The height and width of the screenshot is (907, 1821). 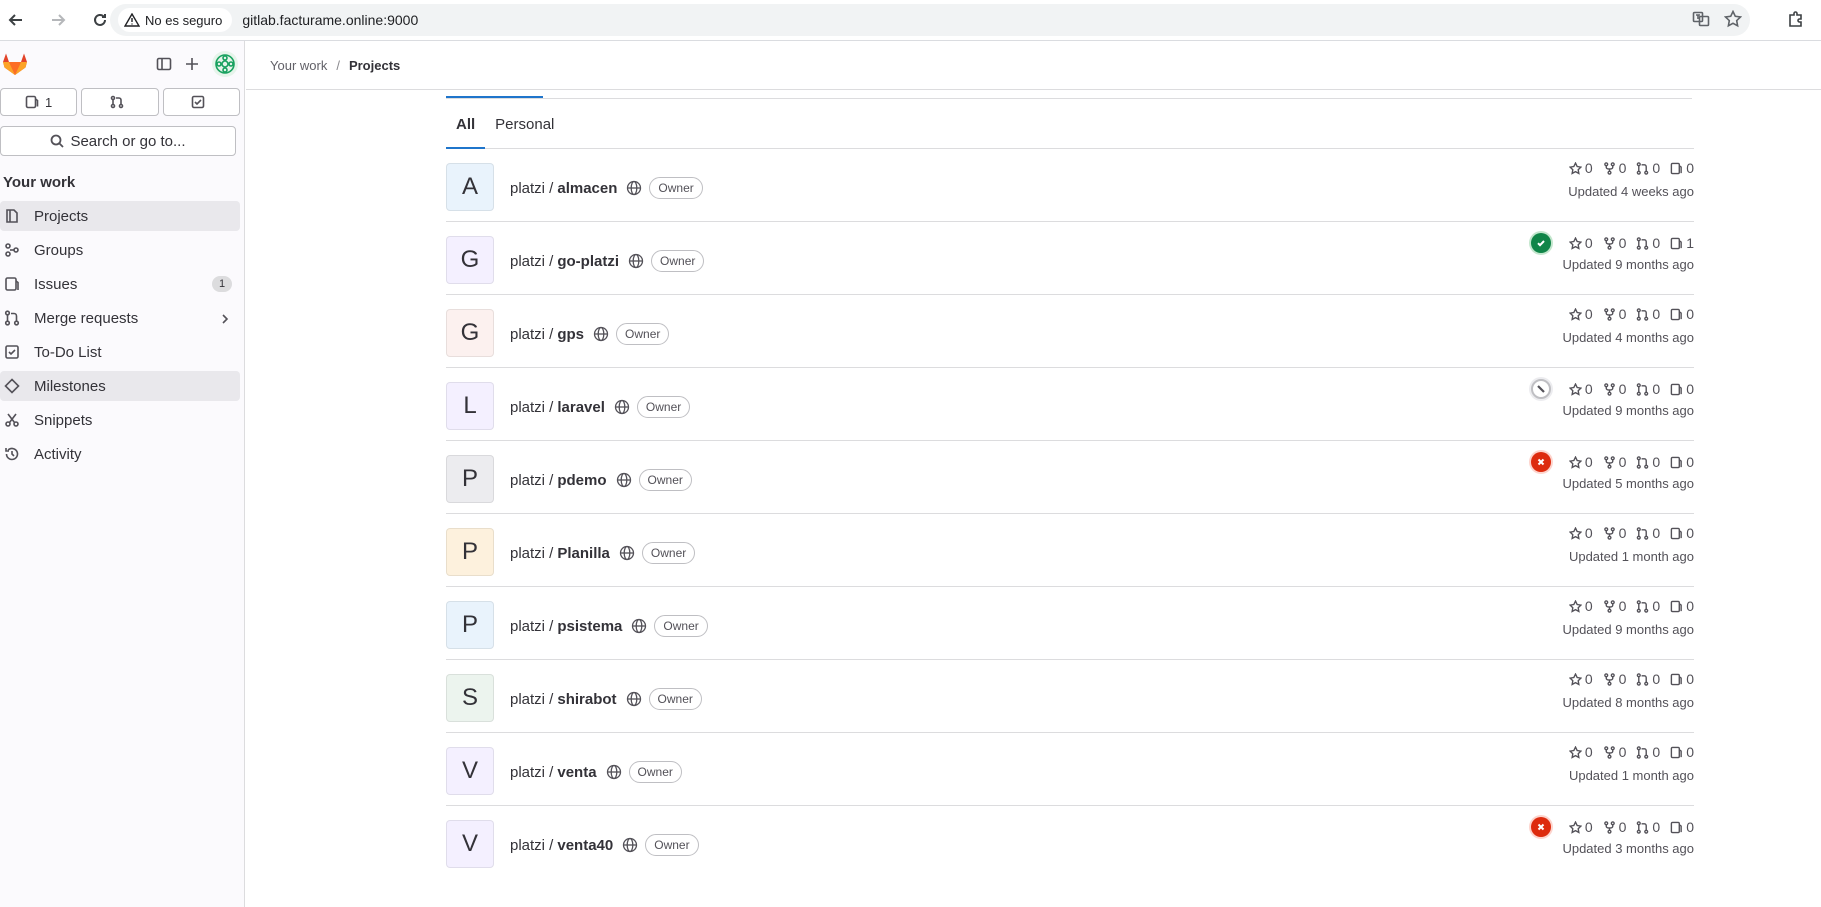 What do you see at coordinates (581, 480) in the screenshot?
I see `project-title-link: pdemo` at bounding box center [581, 480].